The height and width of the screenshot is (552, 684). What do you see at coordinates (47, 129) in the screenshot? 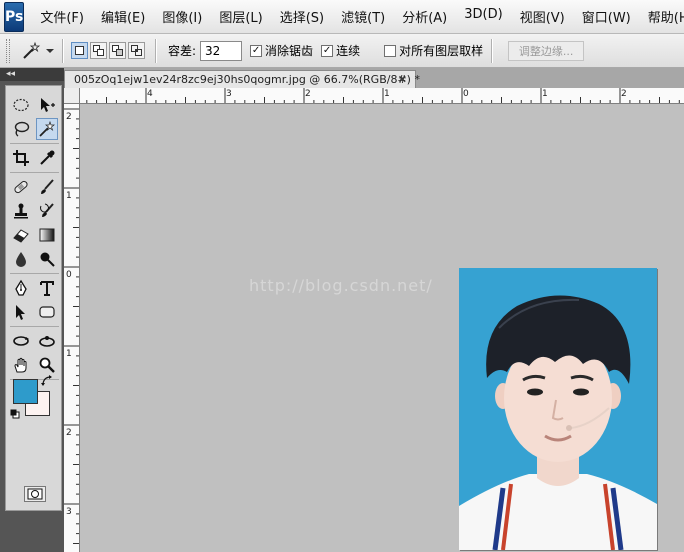
I see `magic-wand-tool` at bounding box center [47, 129].